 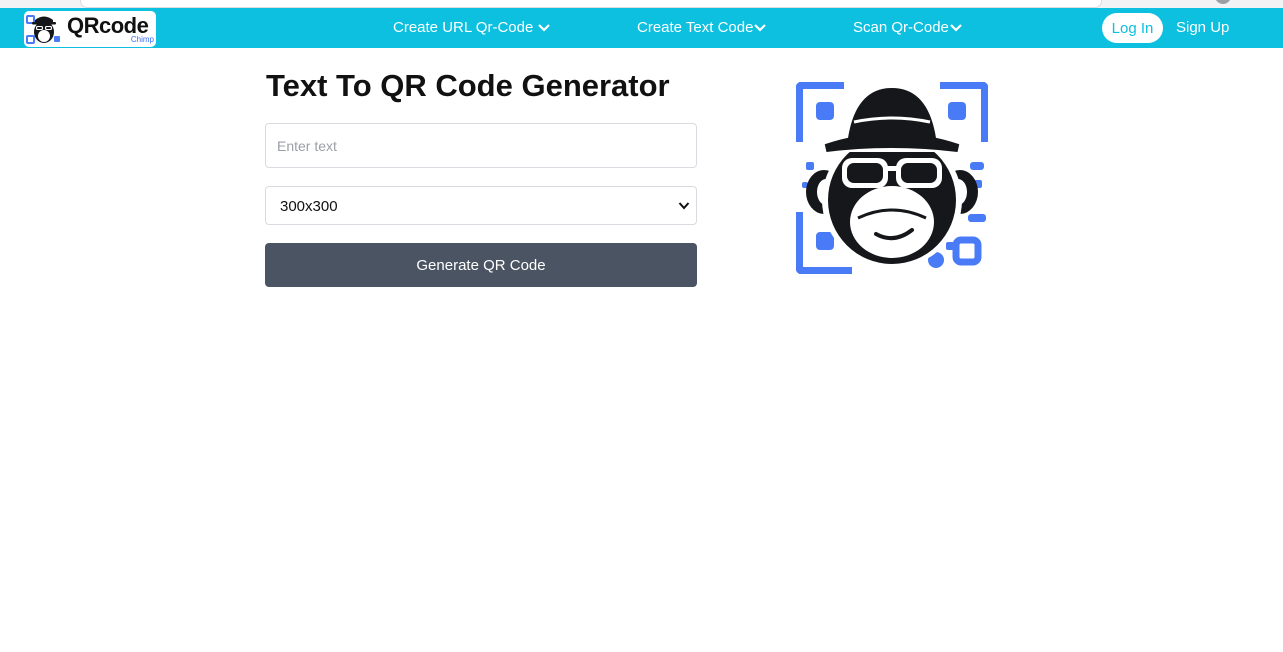 What do you see at coordinates (1223, 2) in the screenshot?
I see `profile-icon` at bounding box center [1223, 2].